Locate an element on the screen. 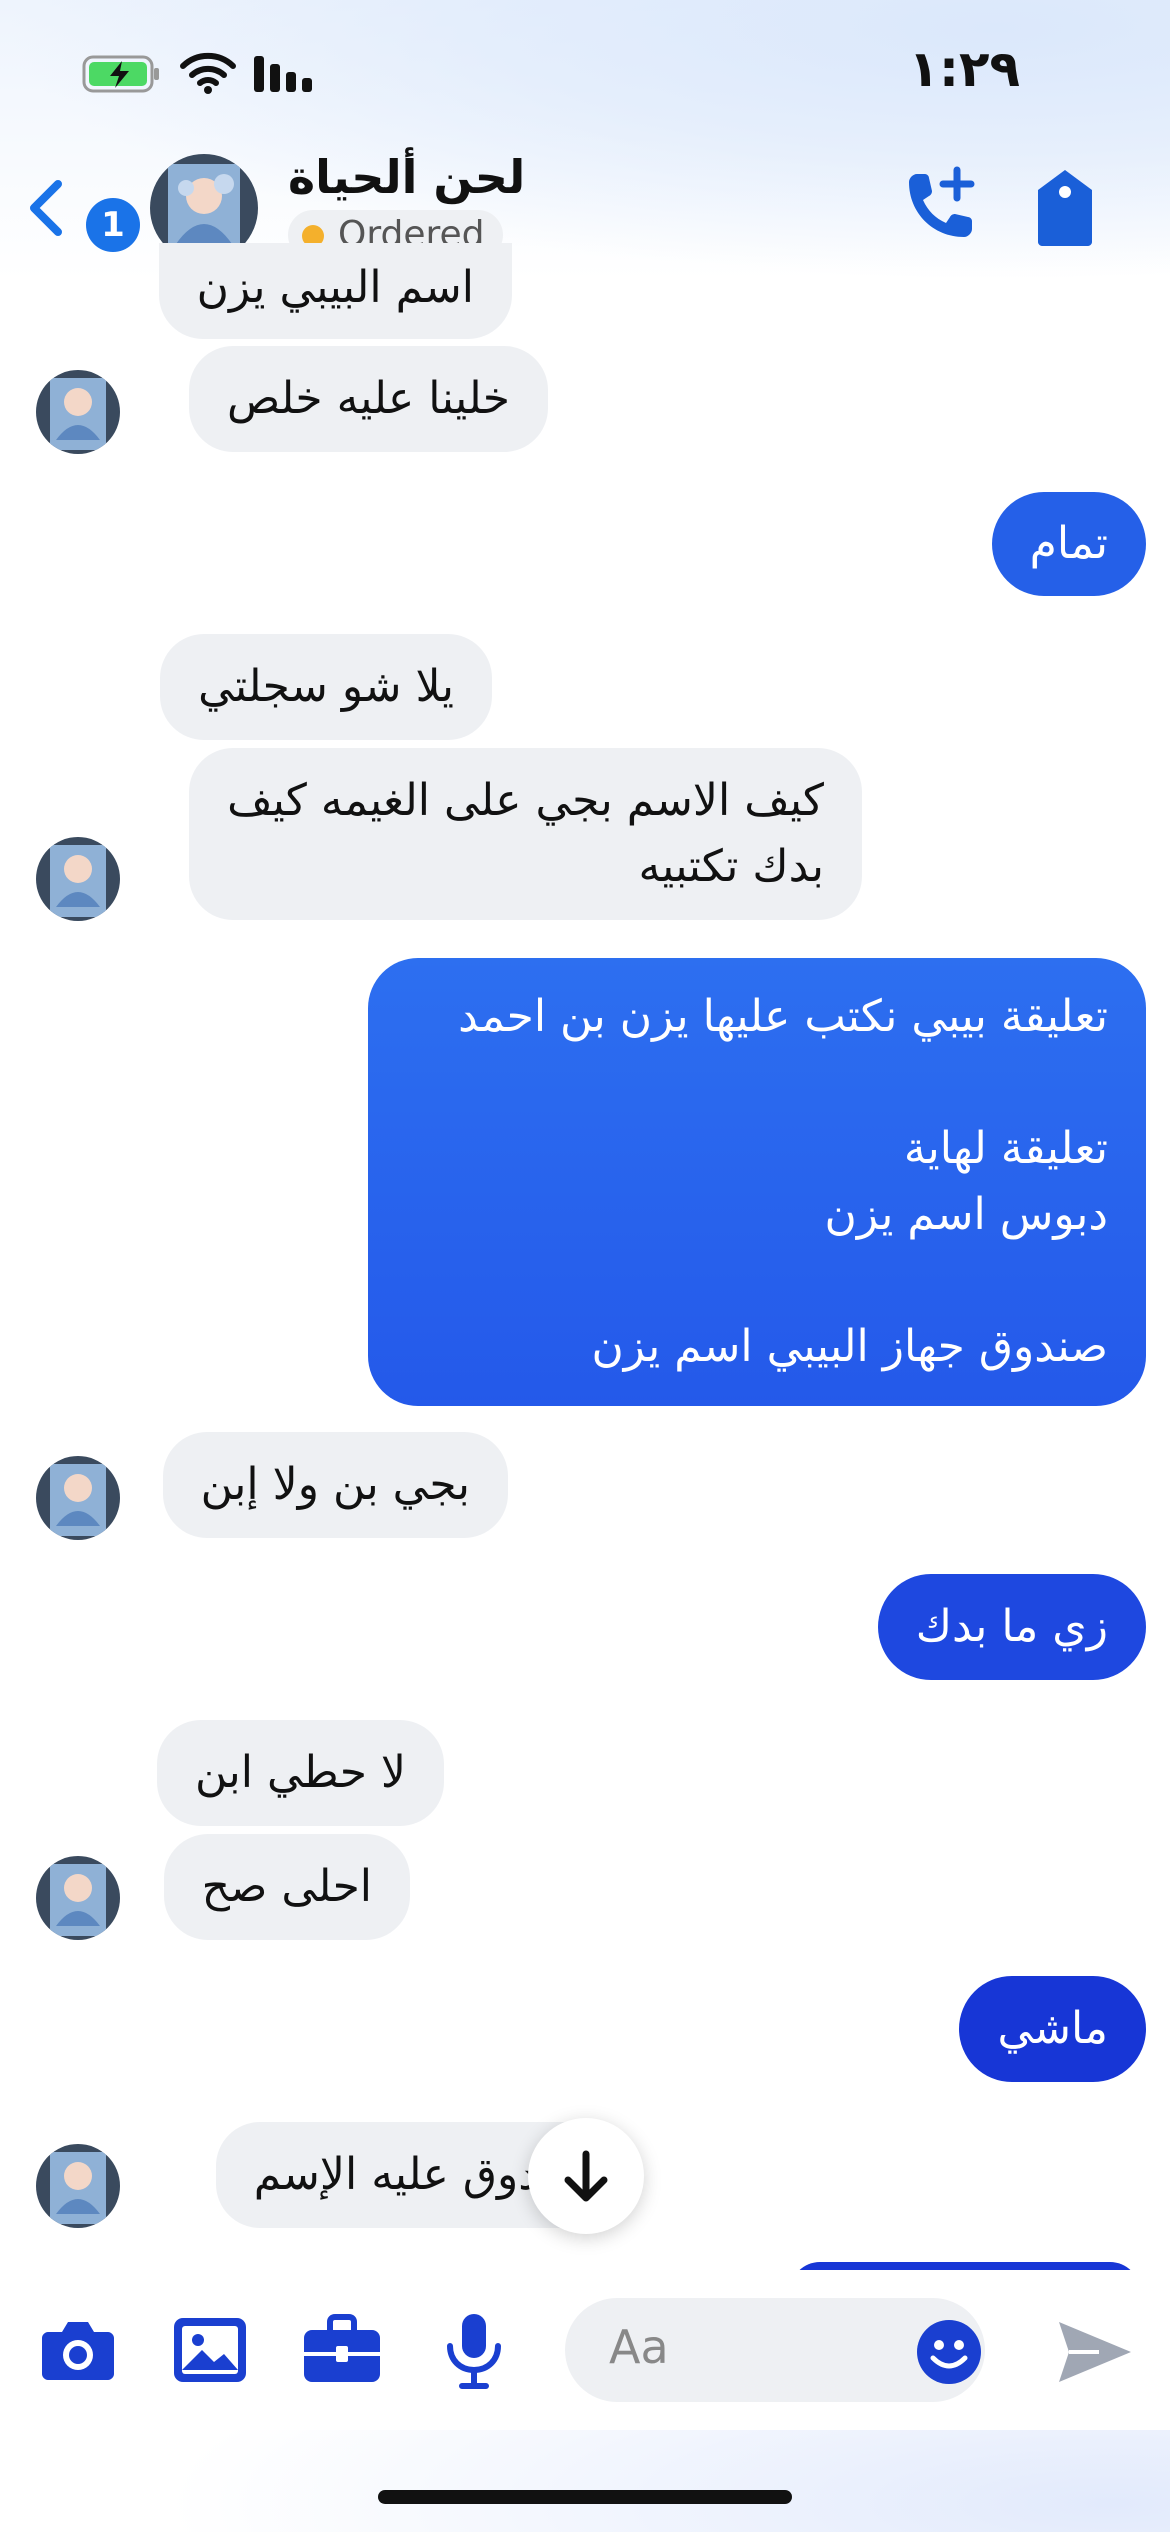 This screenshot has width=1170, height=2532. scroll-to-bottom-button is located at coordinates (586, 2176).